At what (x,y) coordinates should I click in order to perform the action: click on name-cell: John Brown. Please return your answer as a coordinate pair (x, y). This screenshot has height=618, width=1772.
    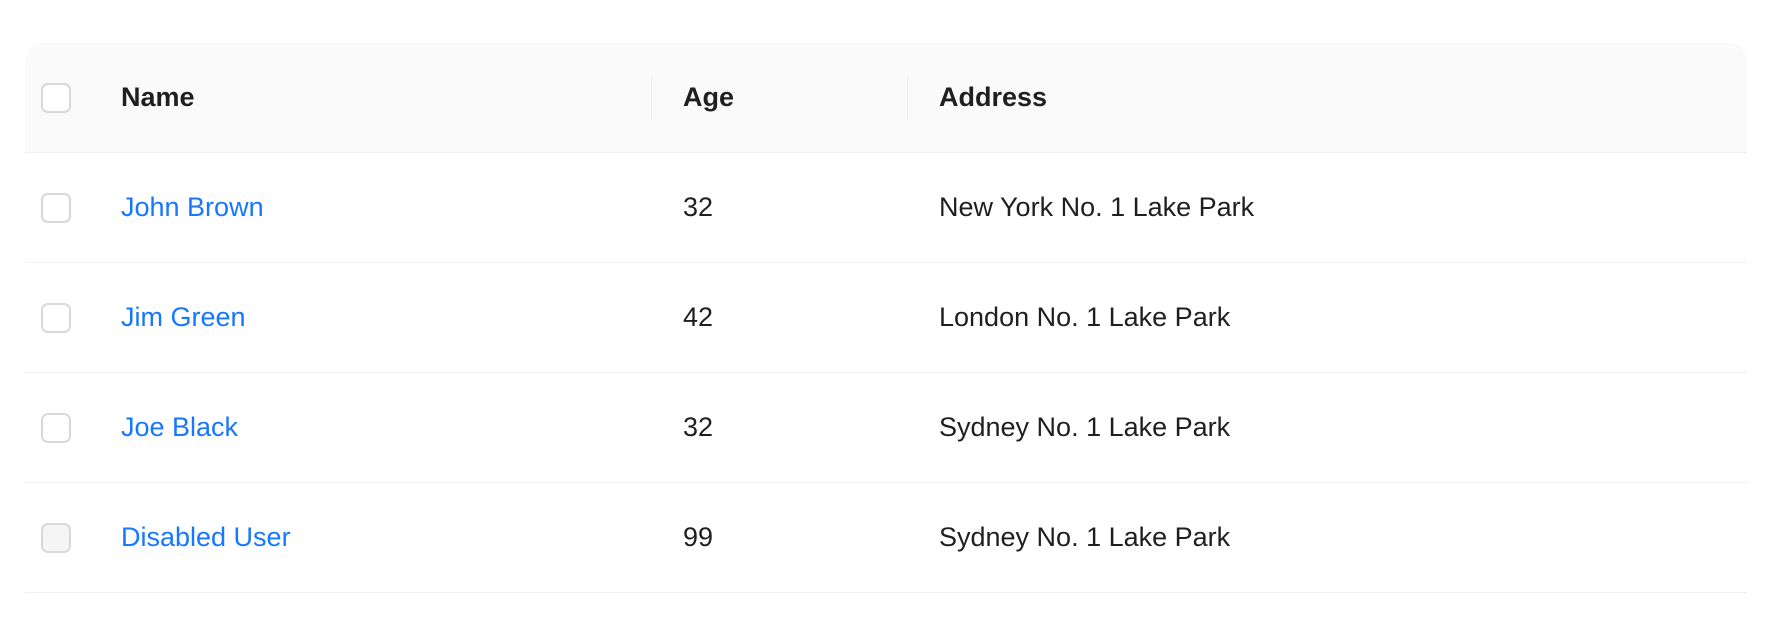
    Looking at the image, I should click on (386, 208).